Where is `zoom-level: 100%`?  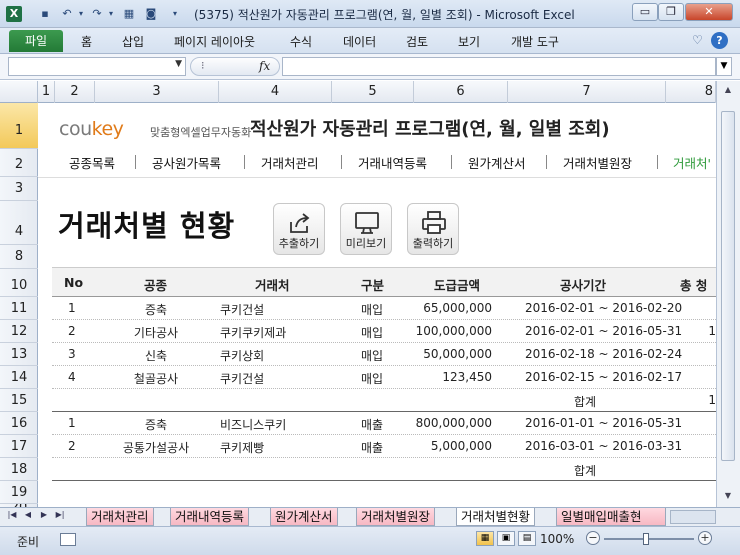 zoom-level: 100% is located at coordinates (557, 539).